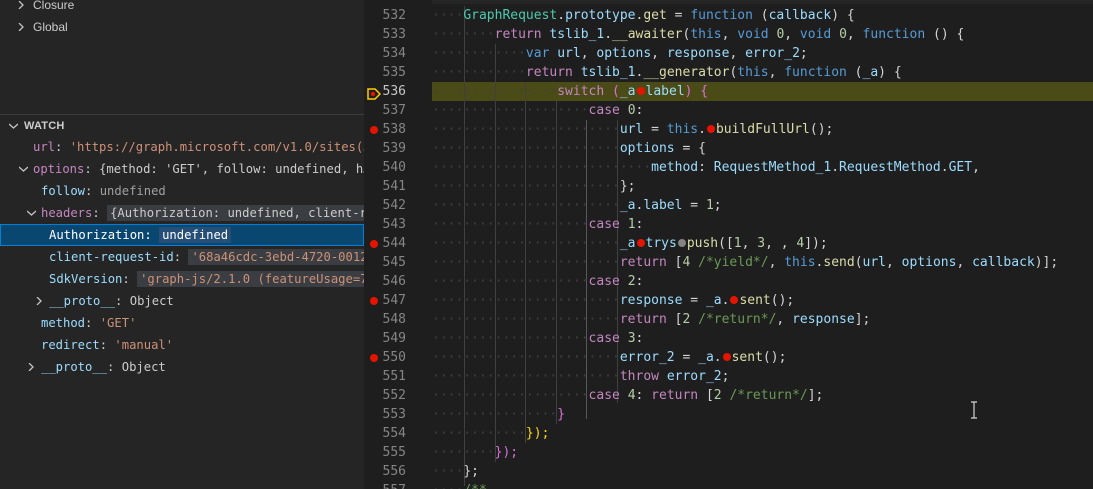  Describe the element at coordinates (394, 72) in the screenshot. I see `line-number: 535` at that location.